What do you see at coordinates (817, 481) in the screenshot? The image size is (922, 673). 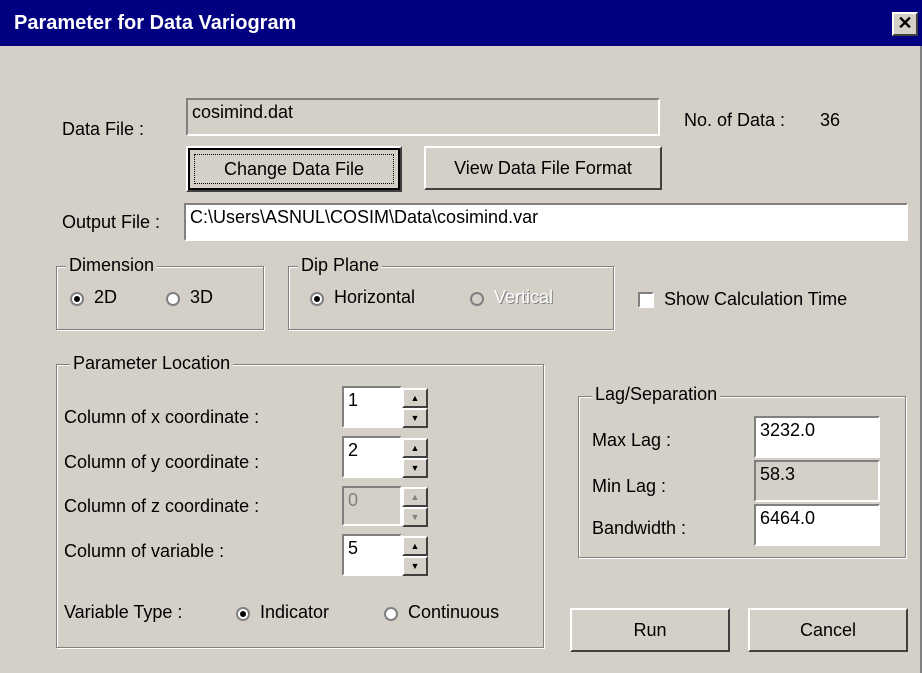 I see `min-lag-field: 58.3` at bounding box center [817, 481].